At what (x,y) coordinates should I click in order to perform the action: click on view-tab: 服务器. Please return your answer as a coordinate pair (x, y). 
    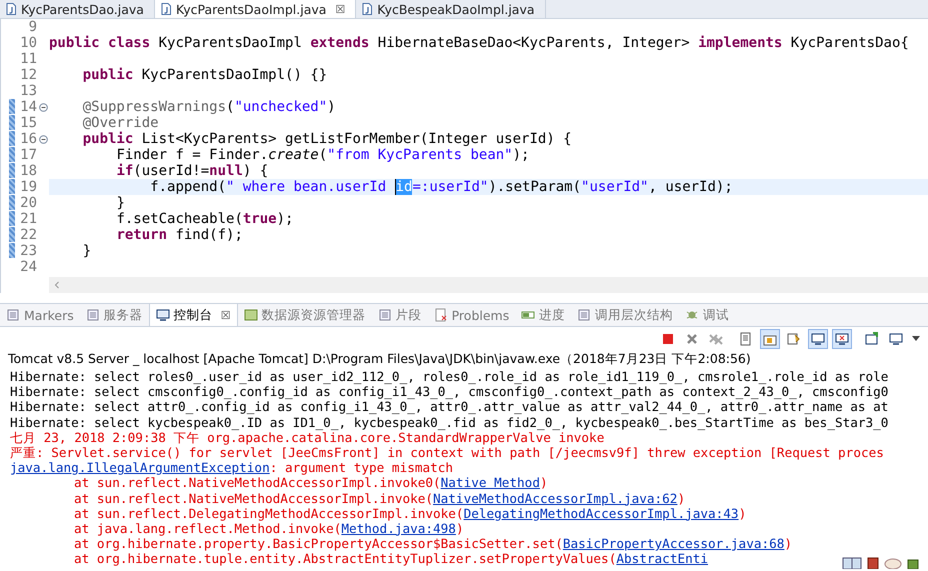
    Looking at the image, I should click on (114, 315).